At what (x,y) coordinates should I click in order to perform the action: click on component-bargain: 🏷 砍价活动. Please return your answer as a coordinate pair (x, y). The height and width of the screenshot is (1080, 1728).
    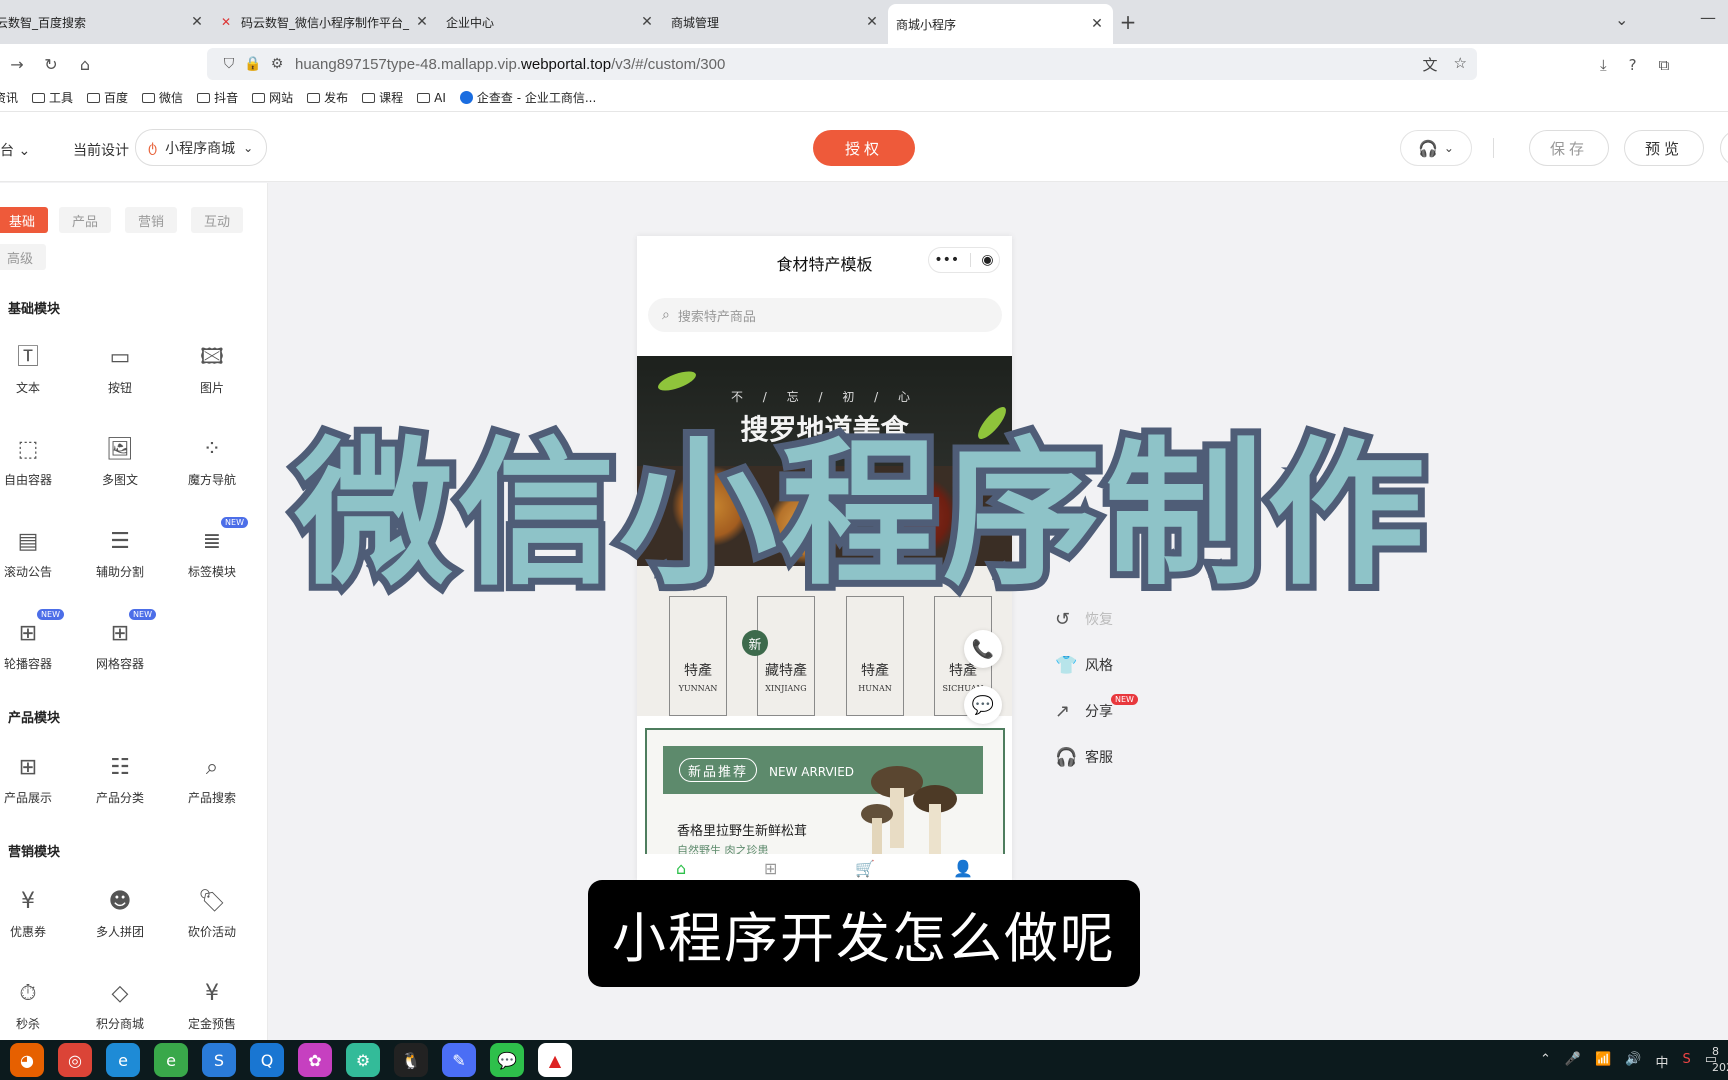
    Looking at the image, I should click on (212, 913).